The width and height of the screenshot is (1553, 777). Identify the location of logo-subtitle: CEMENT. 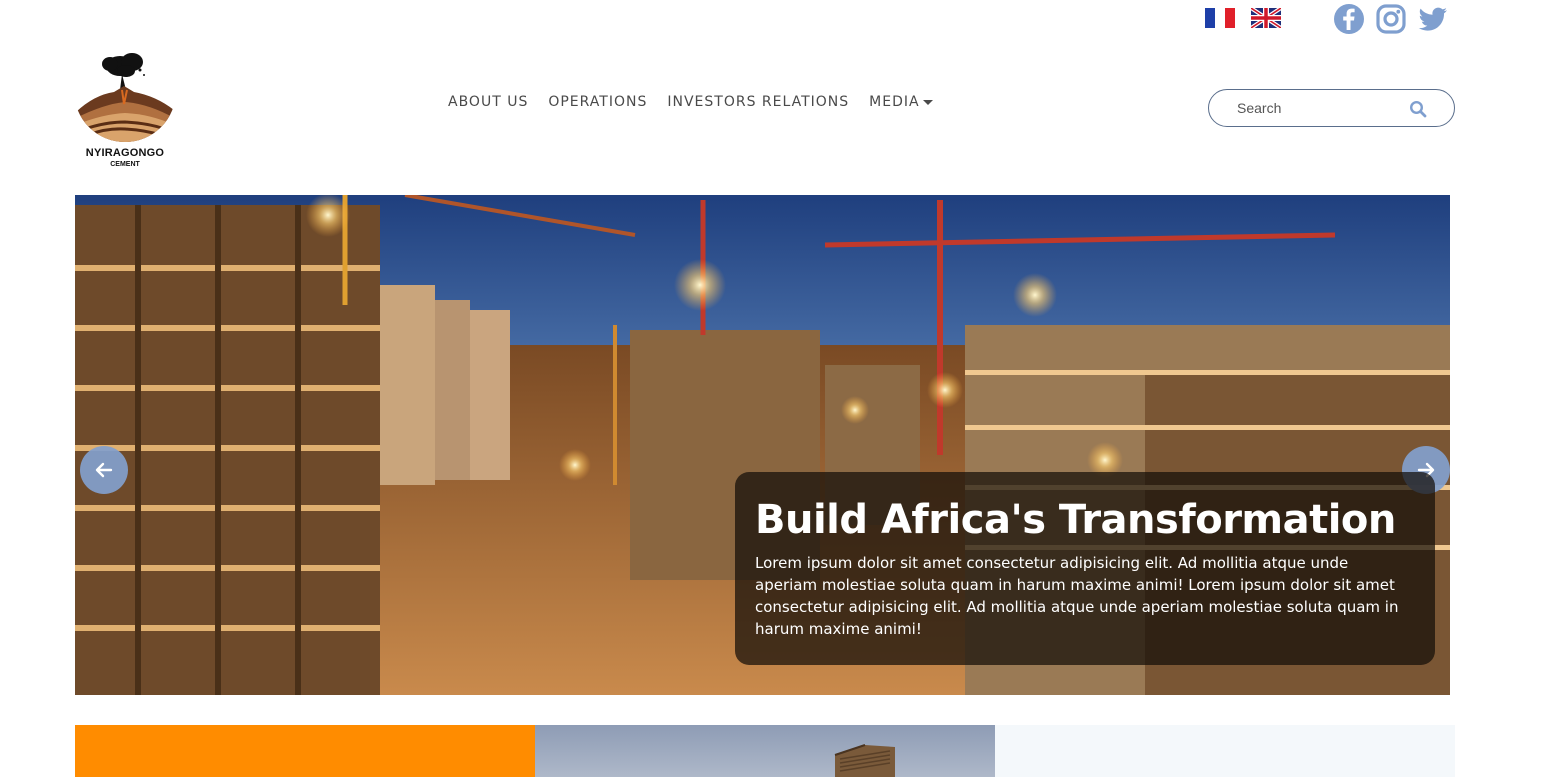
(125, 164).